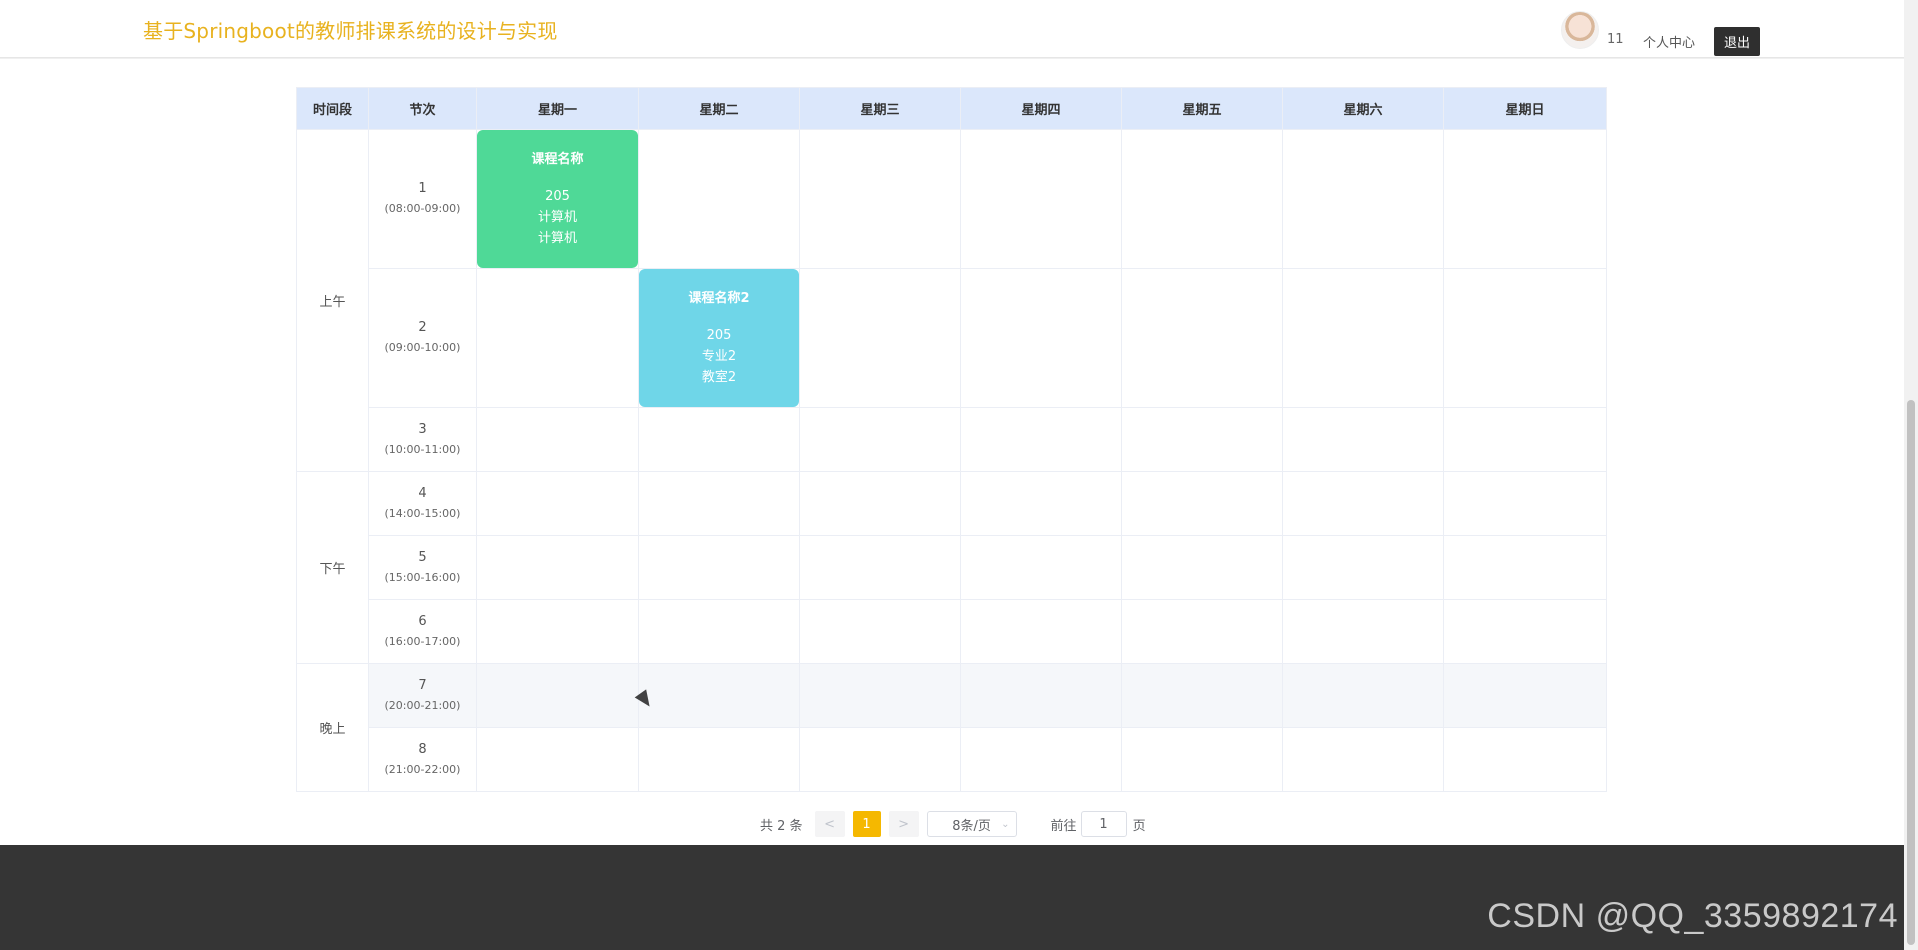  Describe the element at coordinates (1363, 108) in the screenshot. I see `col-header-saturday: 星期六` at that location.